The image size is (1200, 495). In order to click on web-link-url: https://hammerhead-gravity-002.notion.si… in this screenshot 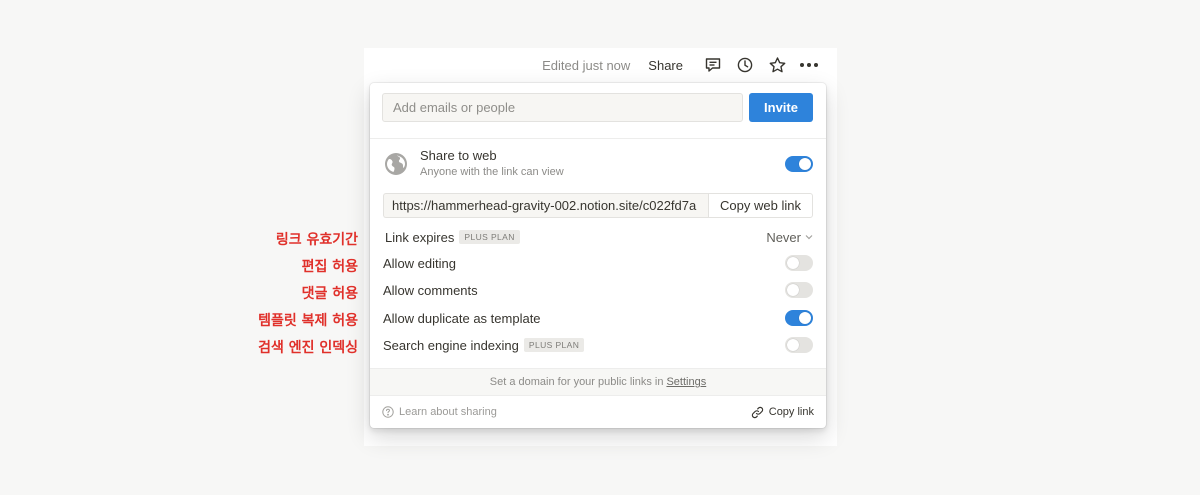, I will do `click(545, 205)`.